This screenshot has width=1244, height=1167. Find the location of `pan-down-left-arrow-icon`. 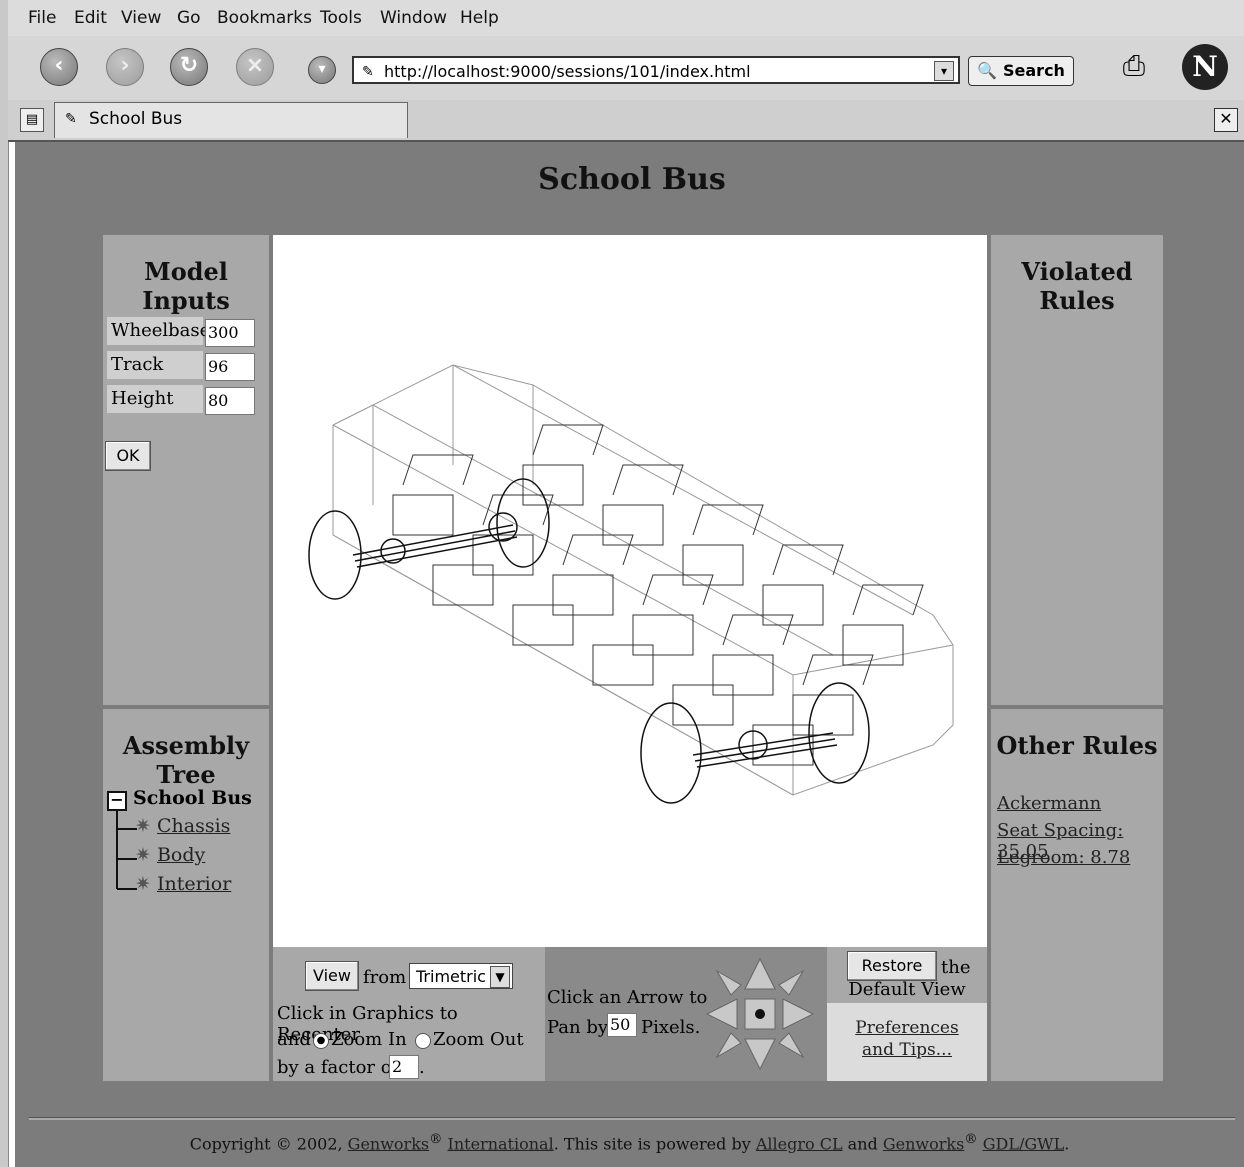

pan-down-left-arrow-icon is located at coordinates (728, 1045).